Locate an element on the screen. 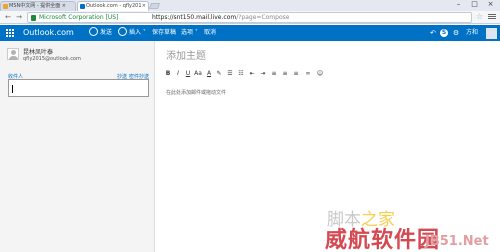 The width and height of the screenshot is (500, 252). back-button: ← is located at coordinates (8, 17).